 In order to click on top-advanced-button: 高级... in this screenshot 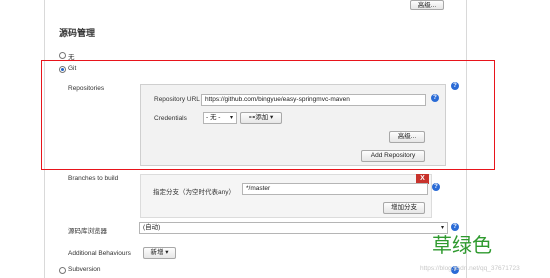, I will do `click(427, 5)`.